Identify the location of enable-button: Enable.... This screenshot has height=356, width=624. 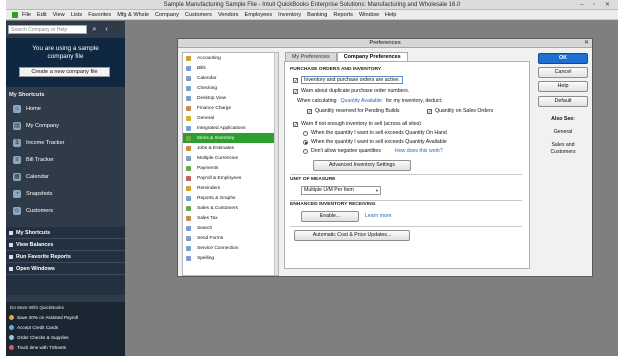
(330, 216).